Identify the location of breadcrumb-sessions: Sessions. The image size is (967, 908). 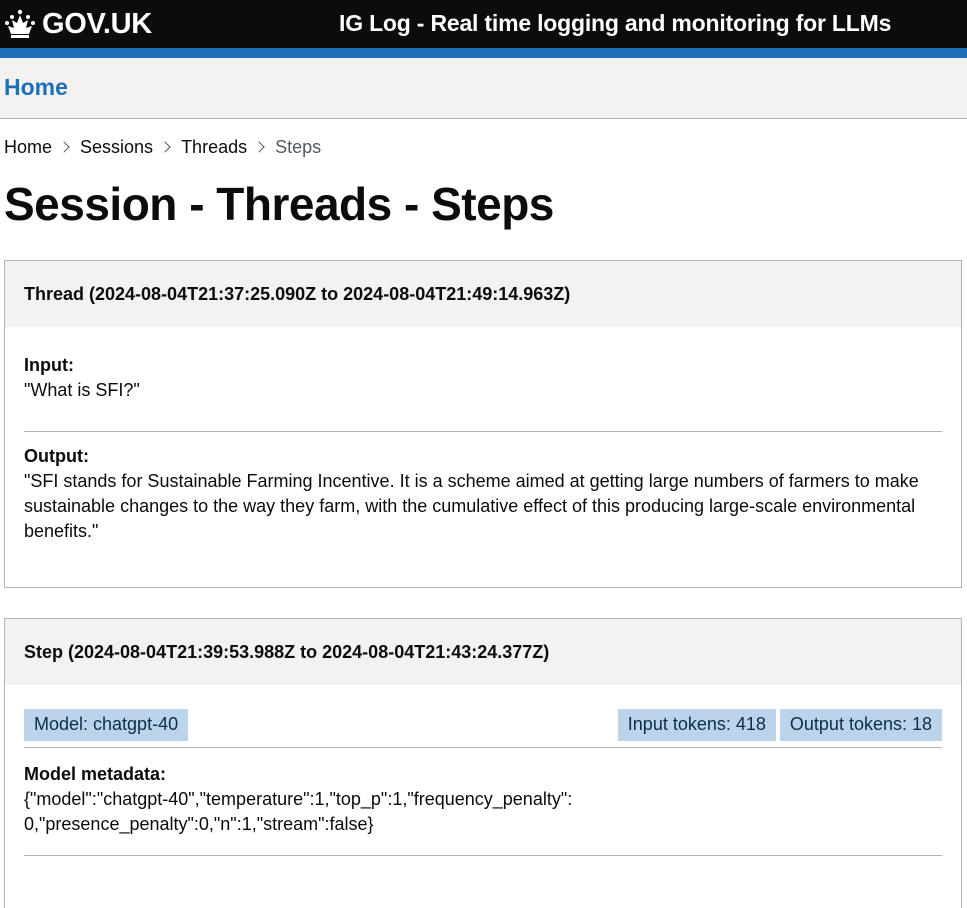
(116, 147).